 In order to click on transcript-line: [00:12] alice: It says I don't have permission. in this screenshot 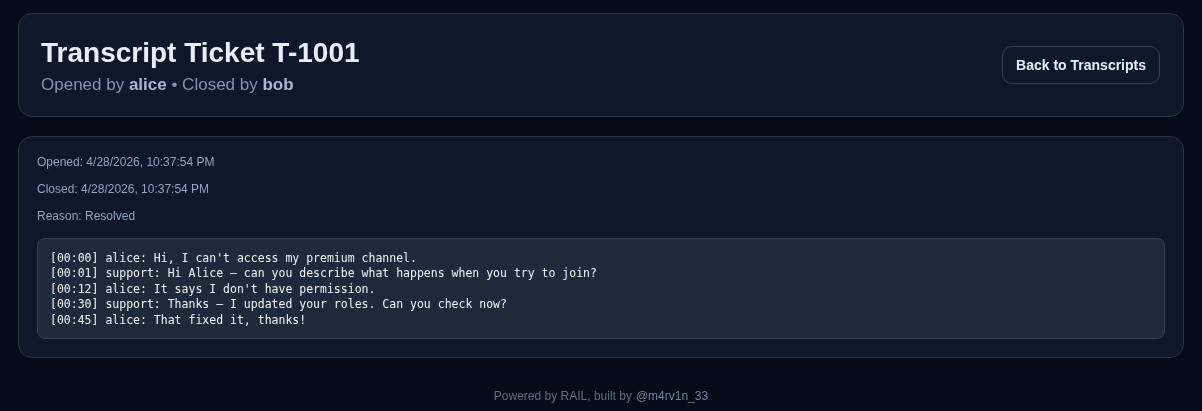, I will do `click(213, 289)`.